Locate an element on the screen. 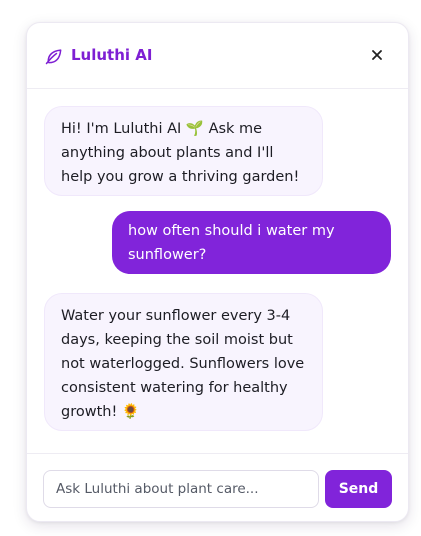 This screenshot has height=536, width=421. chat-header: Luluthi AI is located at coordinates (217, 56).